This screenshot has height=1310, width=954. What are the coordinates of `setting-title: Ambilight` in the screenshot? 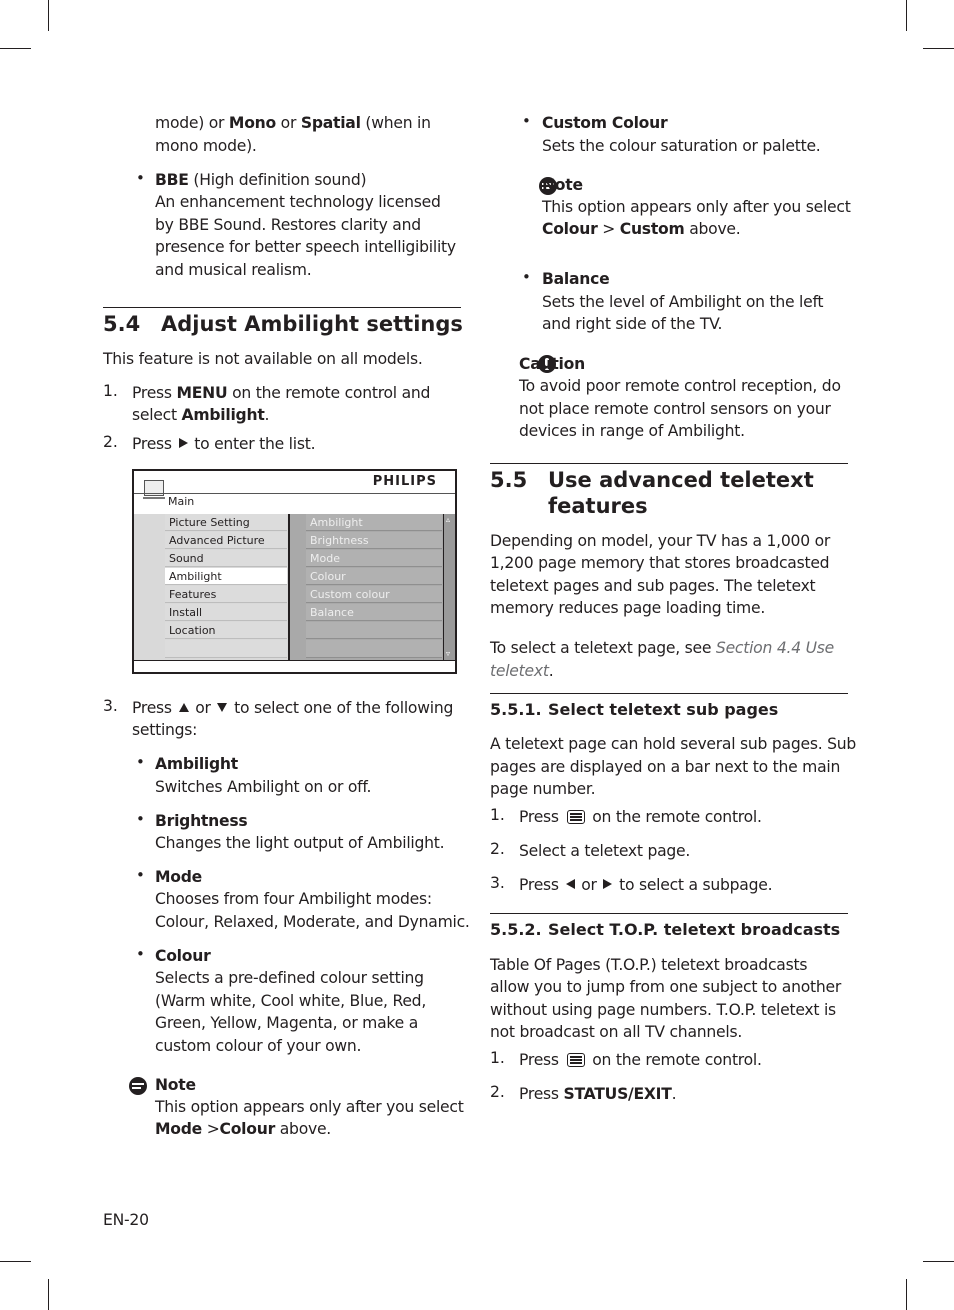 It's located at (196, 764).